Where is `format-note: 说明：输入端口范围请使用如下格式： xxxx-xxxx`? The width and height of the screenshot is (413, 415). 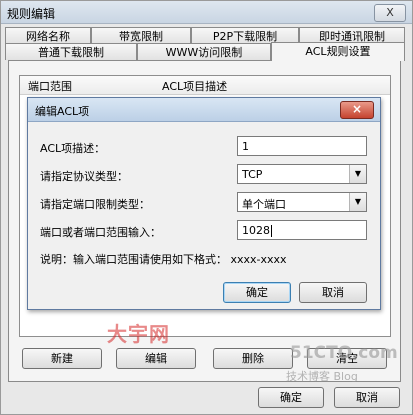
format-note: 说明：输入端口范围请使用如下格式： xxxx-xxxx is located at coordinates (163, 259).